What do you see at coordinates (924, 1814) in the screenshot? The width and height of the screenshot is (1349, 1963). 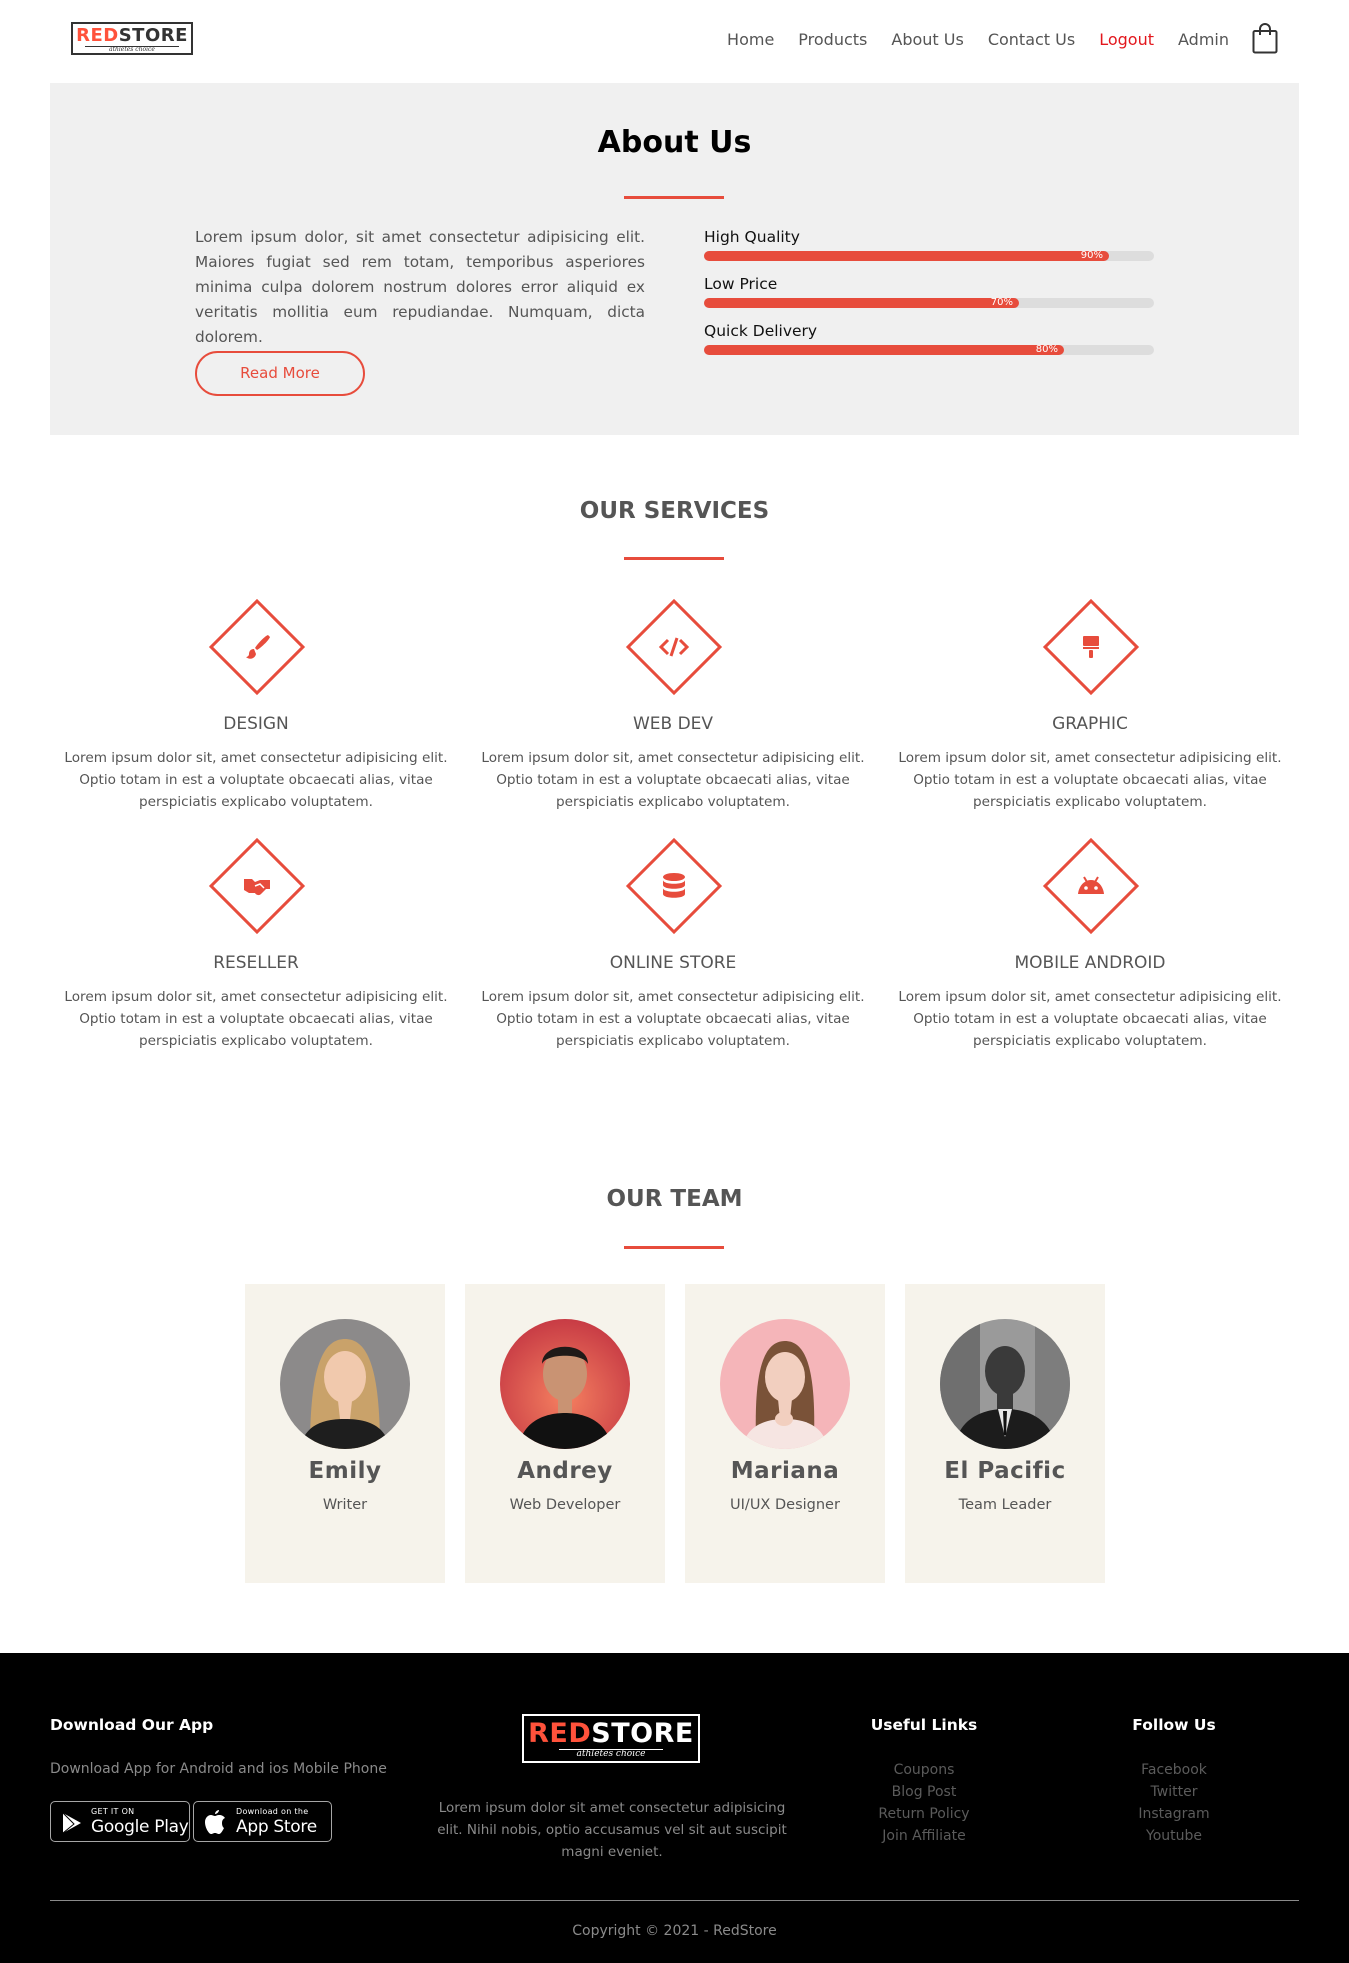 I see `footer-link: Return Policy` at bounding box center [924, 1814].